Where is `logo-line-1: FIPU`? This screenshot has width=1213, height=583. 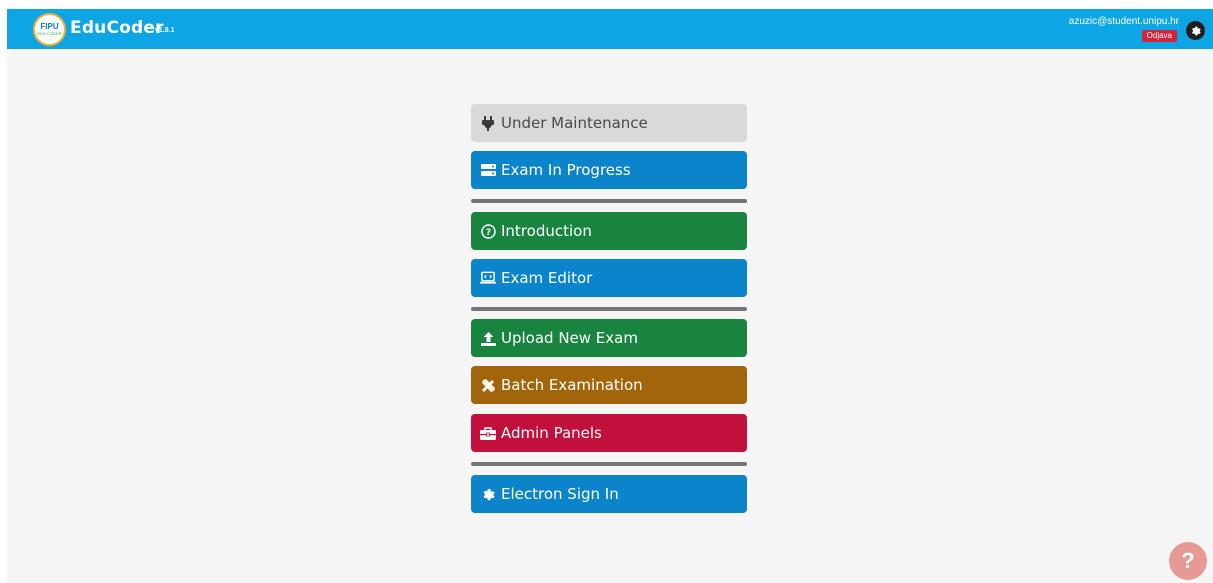 logo-line-1: FIPU is located at coordinates (49, 26).